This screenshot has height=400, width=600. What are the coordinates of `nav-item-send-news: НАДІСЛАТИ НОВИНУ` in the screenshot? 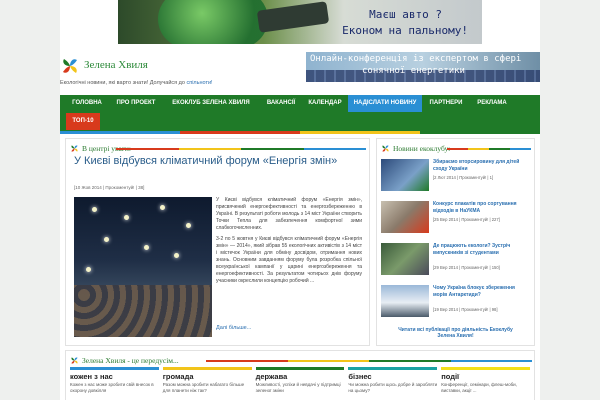 It's located at (385, 103).